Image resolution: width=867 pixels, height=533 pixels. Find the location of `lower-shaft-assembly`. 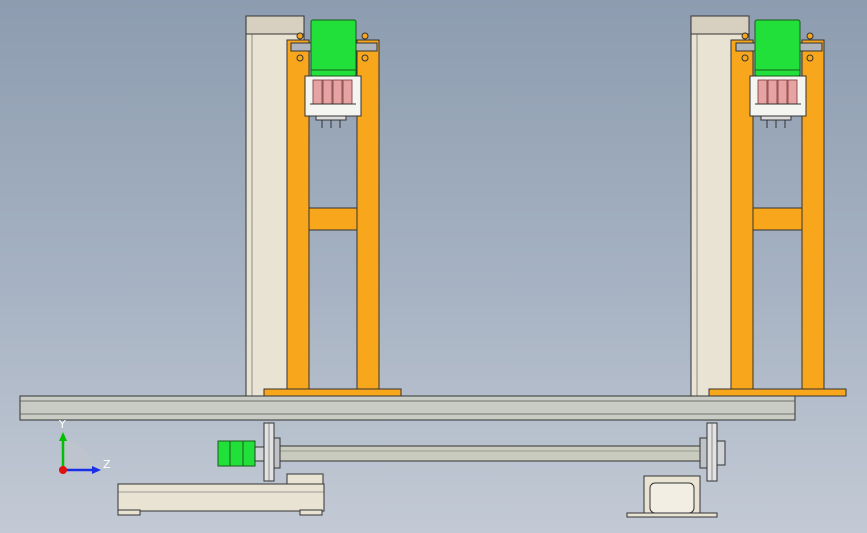

lower-shaft-assembly is located at coordinates (471, 452).